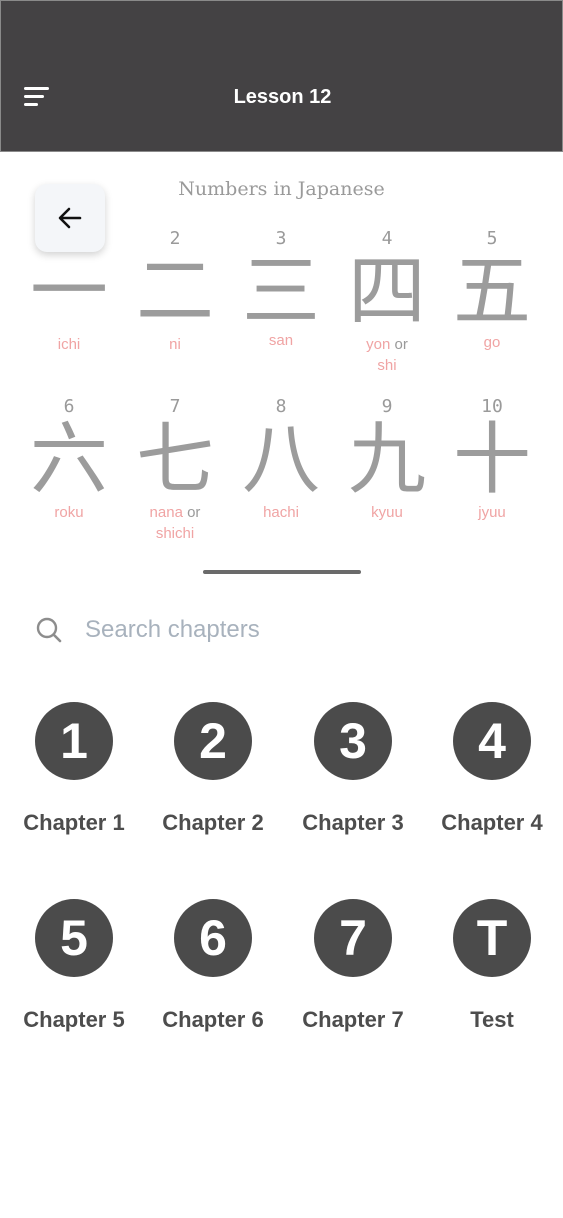 The height and width of the screenshot is (1218, 563). Describe the element at coordinates (175, 523) in the screenshot. I see `romaji-reading: nana or shichi` at that location.